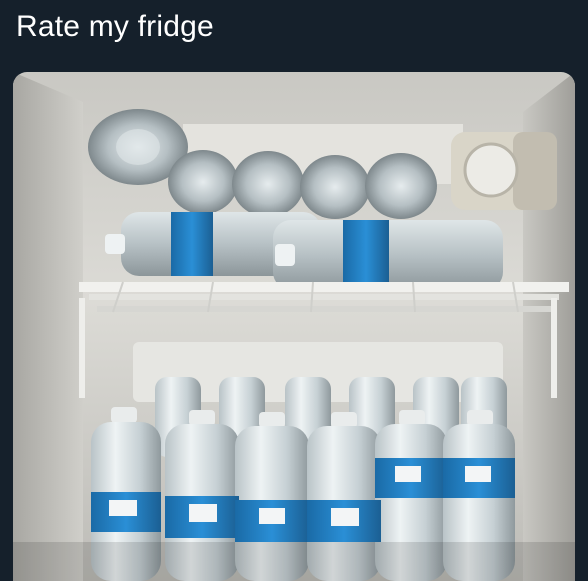  What do you see at coordinates (48, 326) in the screenshot?
I see `left-wall` at bounding box center [48, 326].